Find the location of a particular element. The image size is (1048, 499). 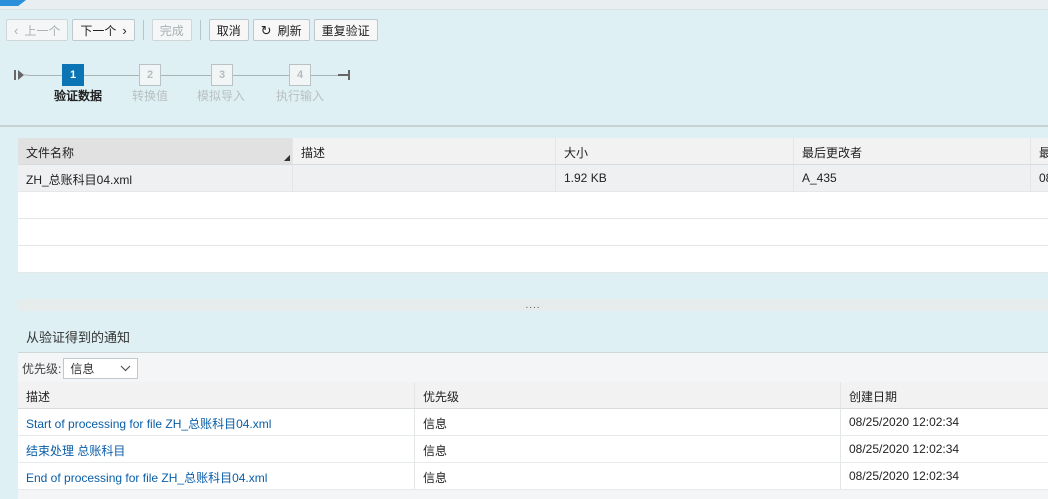

prev-button: ‹ 上一个 is located at coordinates (37, 30).